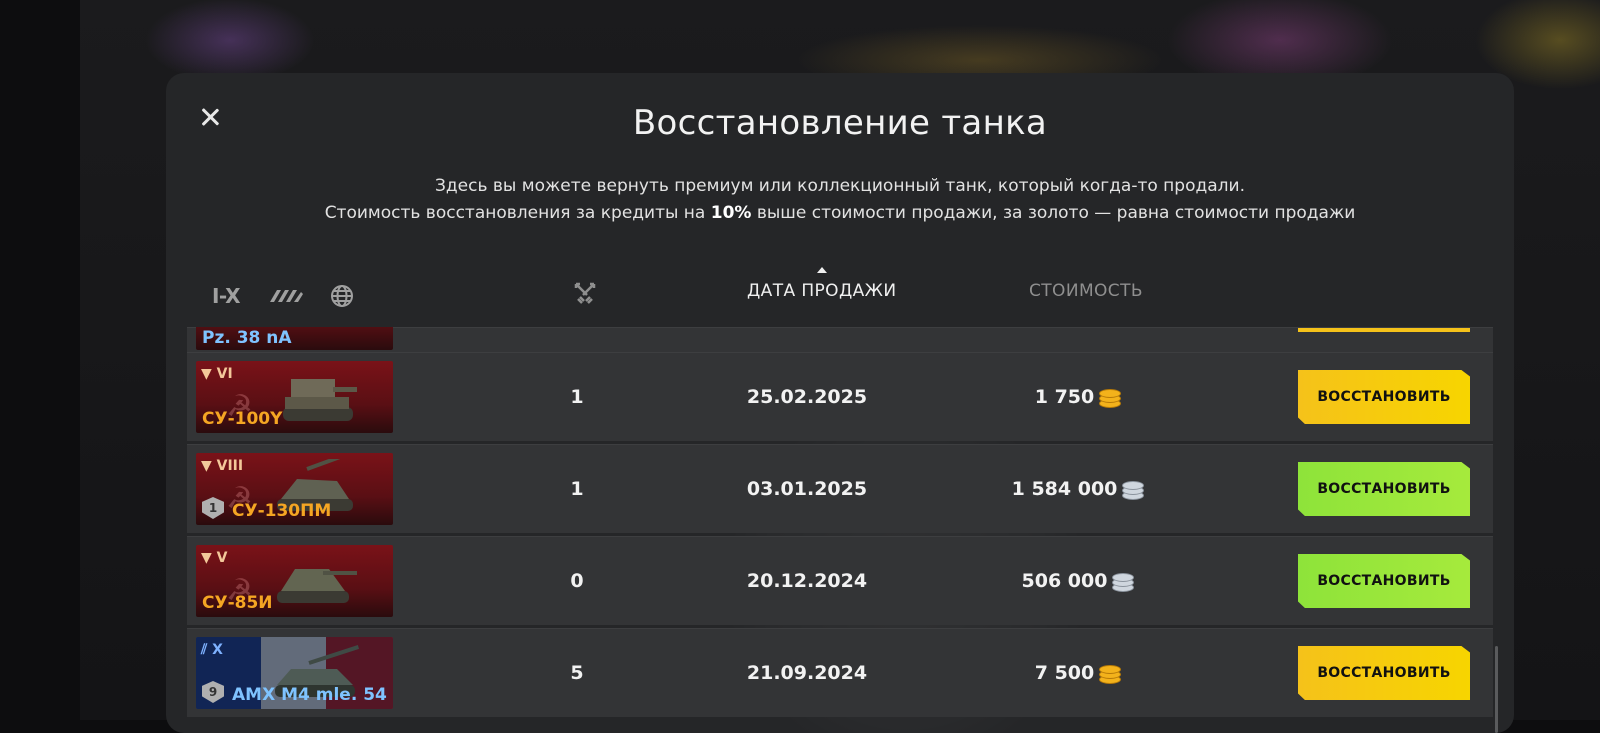  I want to click on price-value: 1 750, so click(1064, 397).